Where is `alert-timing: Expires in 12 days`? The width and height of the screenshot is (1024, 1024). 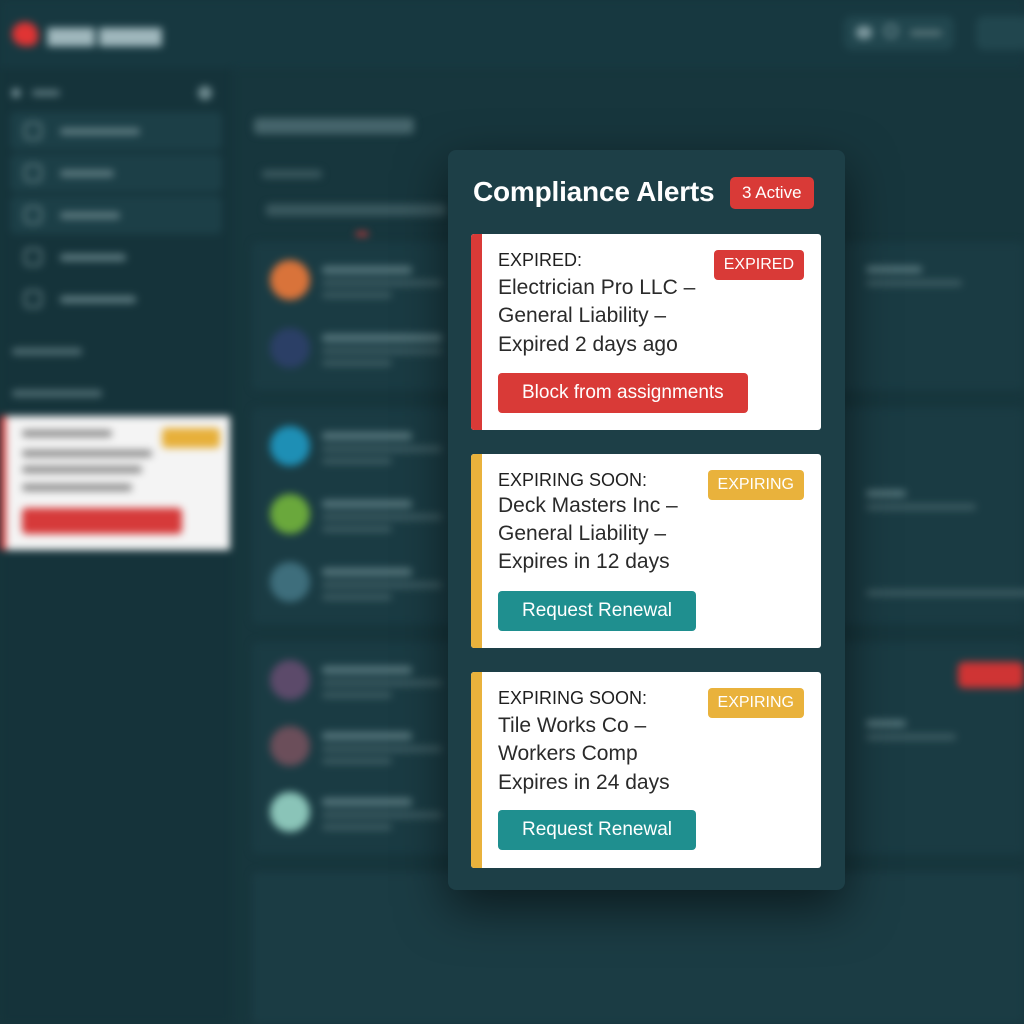
alert-timing: Expires in 12 days is located at coordinates (584, 561).